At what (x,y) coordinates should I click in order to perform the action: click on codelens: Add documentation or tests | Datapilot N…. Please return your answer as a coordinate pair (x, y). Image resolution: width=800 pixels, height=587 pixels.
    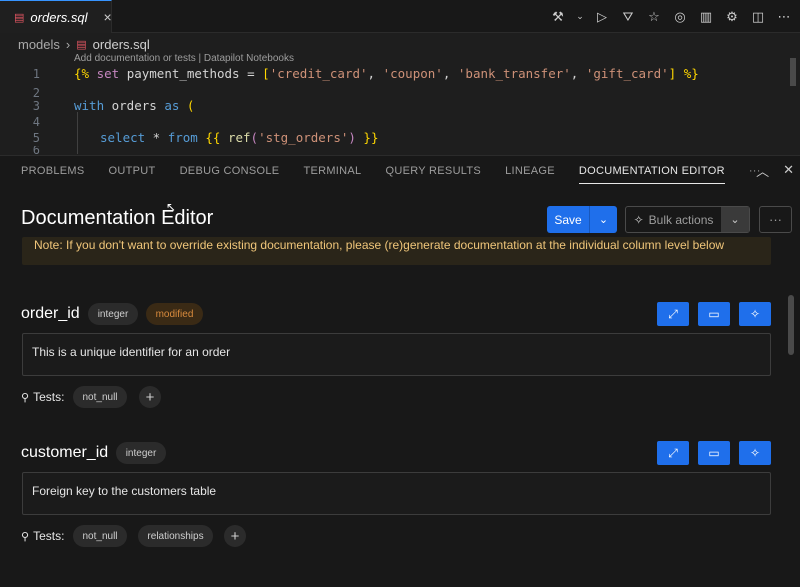
    Looking at the image, I should click on (184, 58).